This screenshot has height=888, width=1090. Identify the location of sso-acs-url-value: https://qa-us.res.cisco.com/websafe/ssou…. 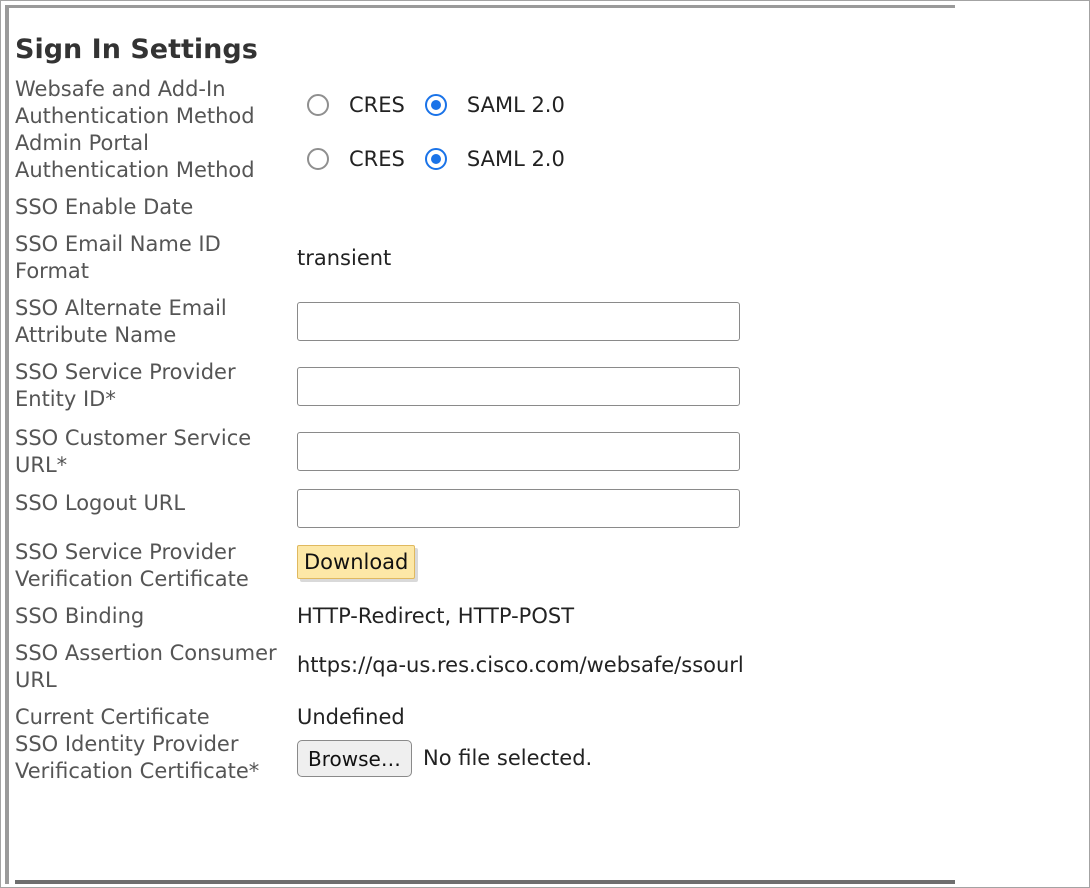
(520, 665).